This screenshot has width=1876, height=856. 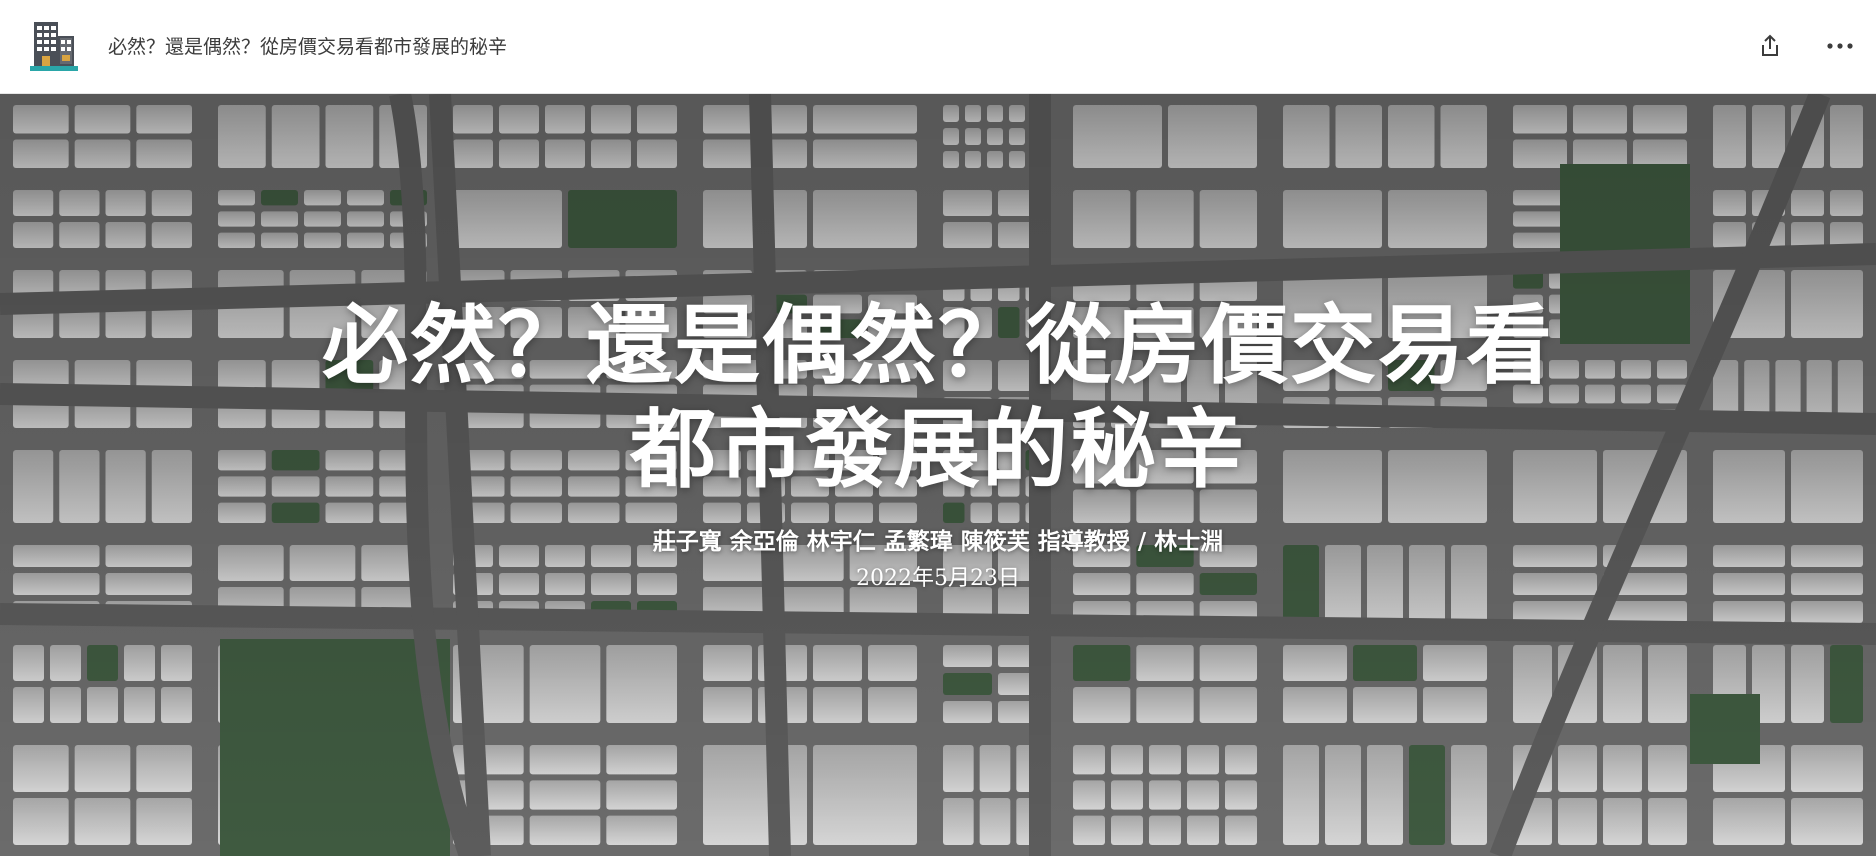 I want to click on header-story-title: 必然？還是偶然？從房價交易看都市發展的秘辛, so click(x=308, y=47).